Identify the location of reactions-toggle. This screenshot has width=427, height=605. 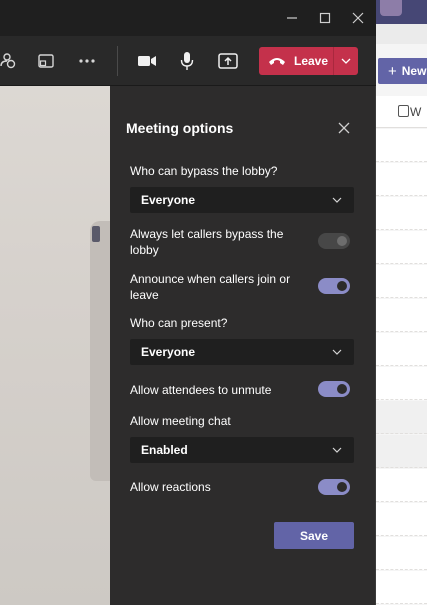
(334, 487).